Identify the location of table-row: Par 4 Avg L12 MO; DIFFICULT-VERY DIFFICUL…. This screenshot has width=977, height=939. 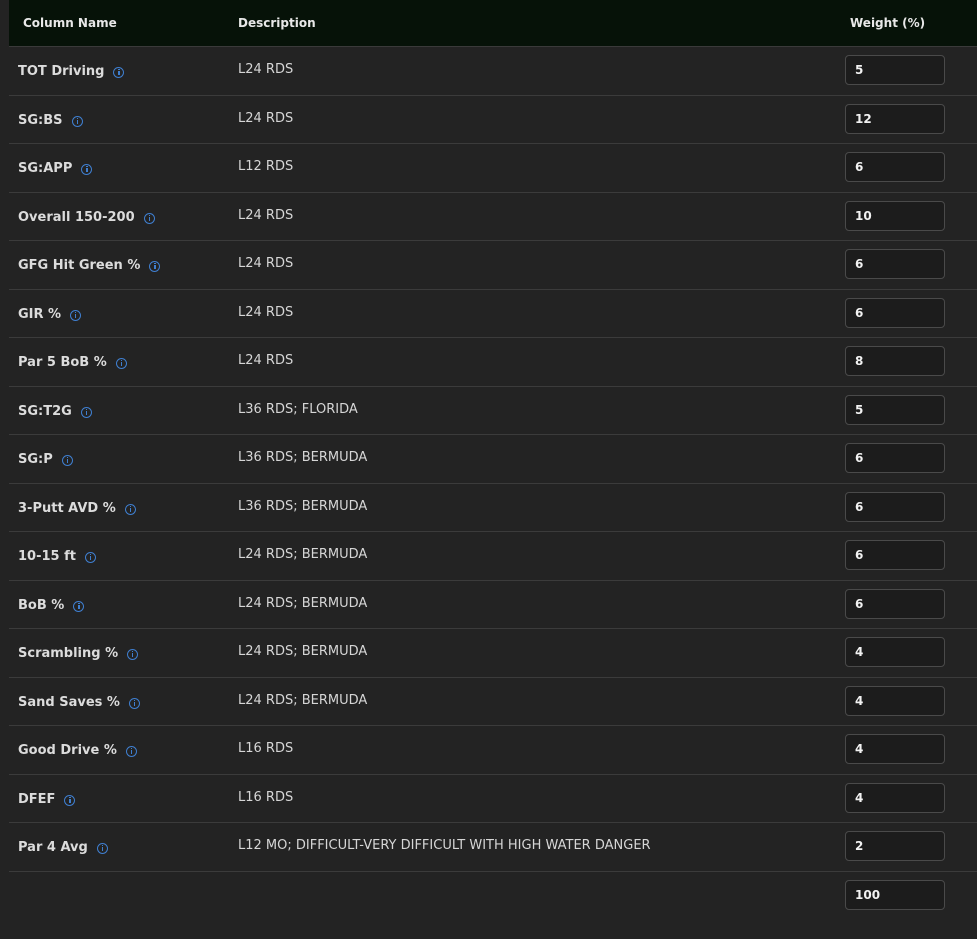
(493, 847).